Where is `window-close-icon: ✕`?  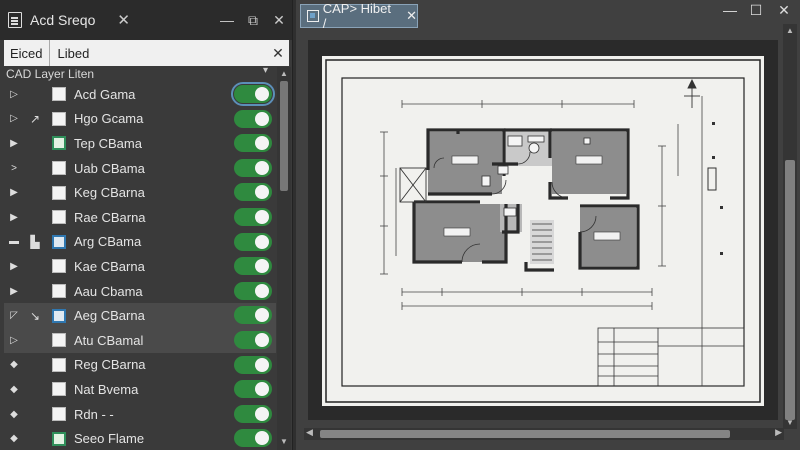
window-close-icon: ✕ is located at coordinates (784, 12).